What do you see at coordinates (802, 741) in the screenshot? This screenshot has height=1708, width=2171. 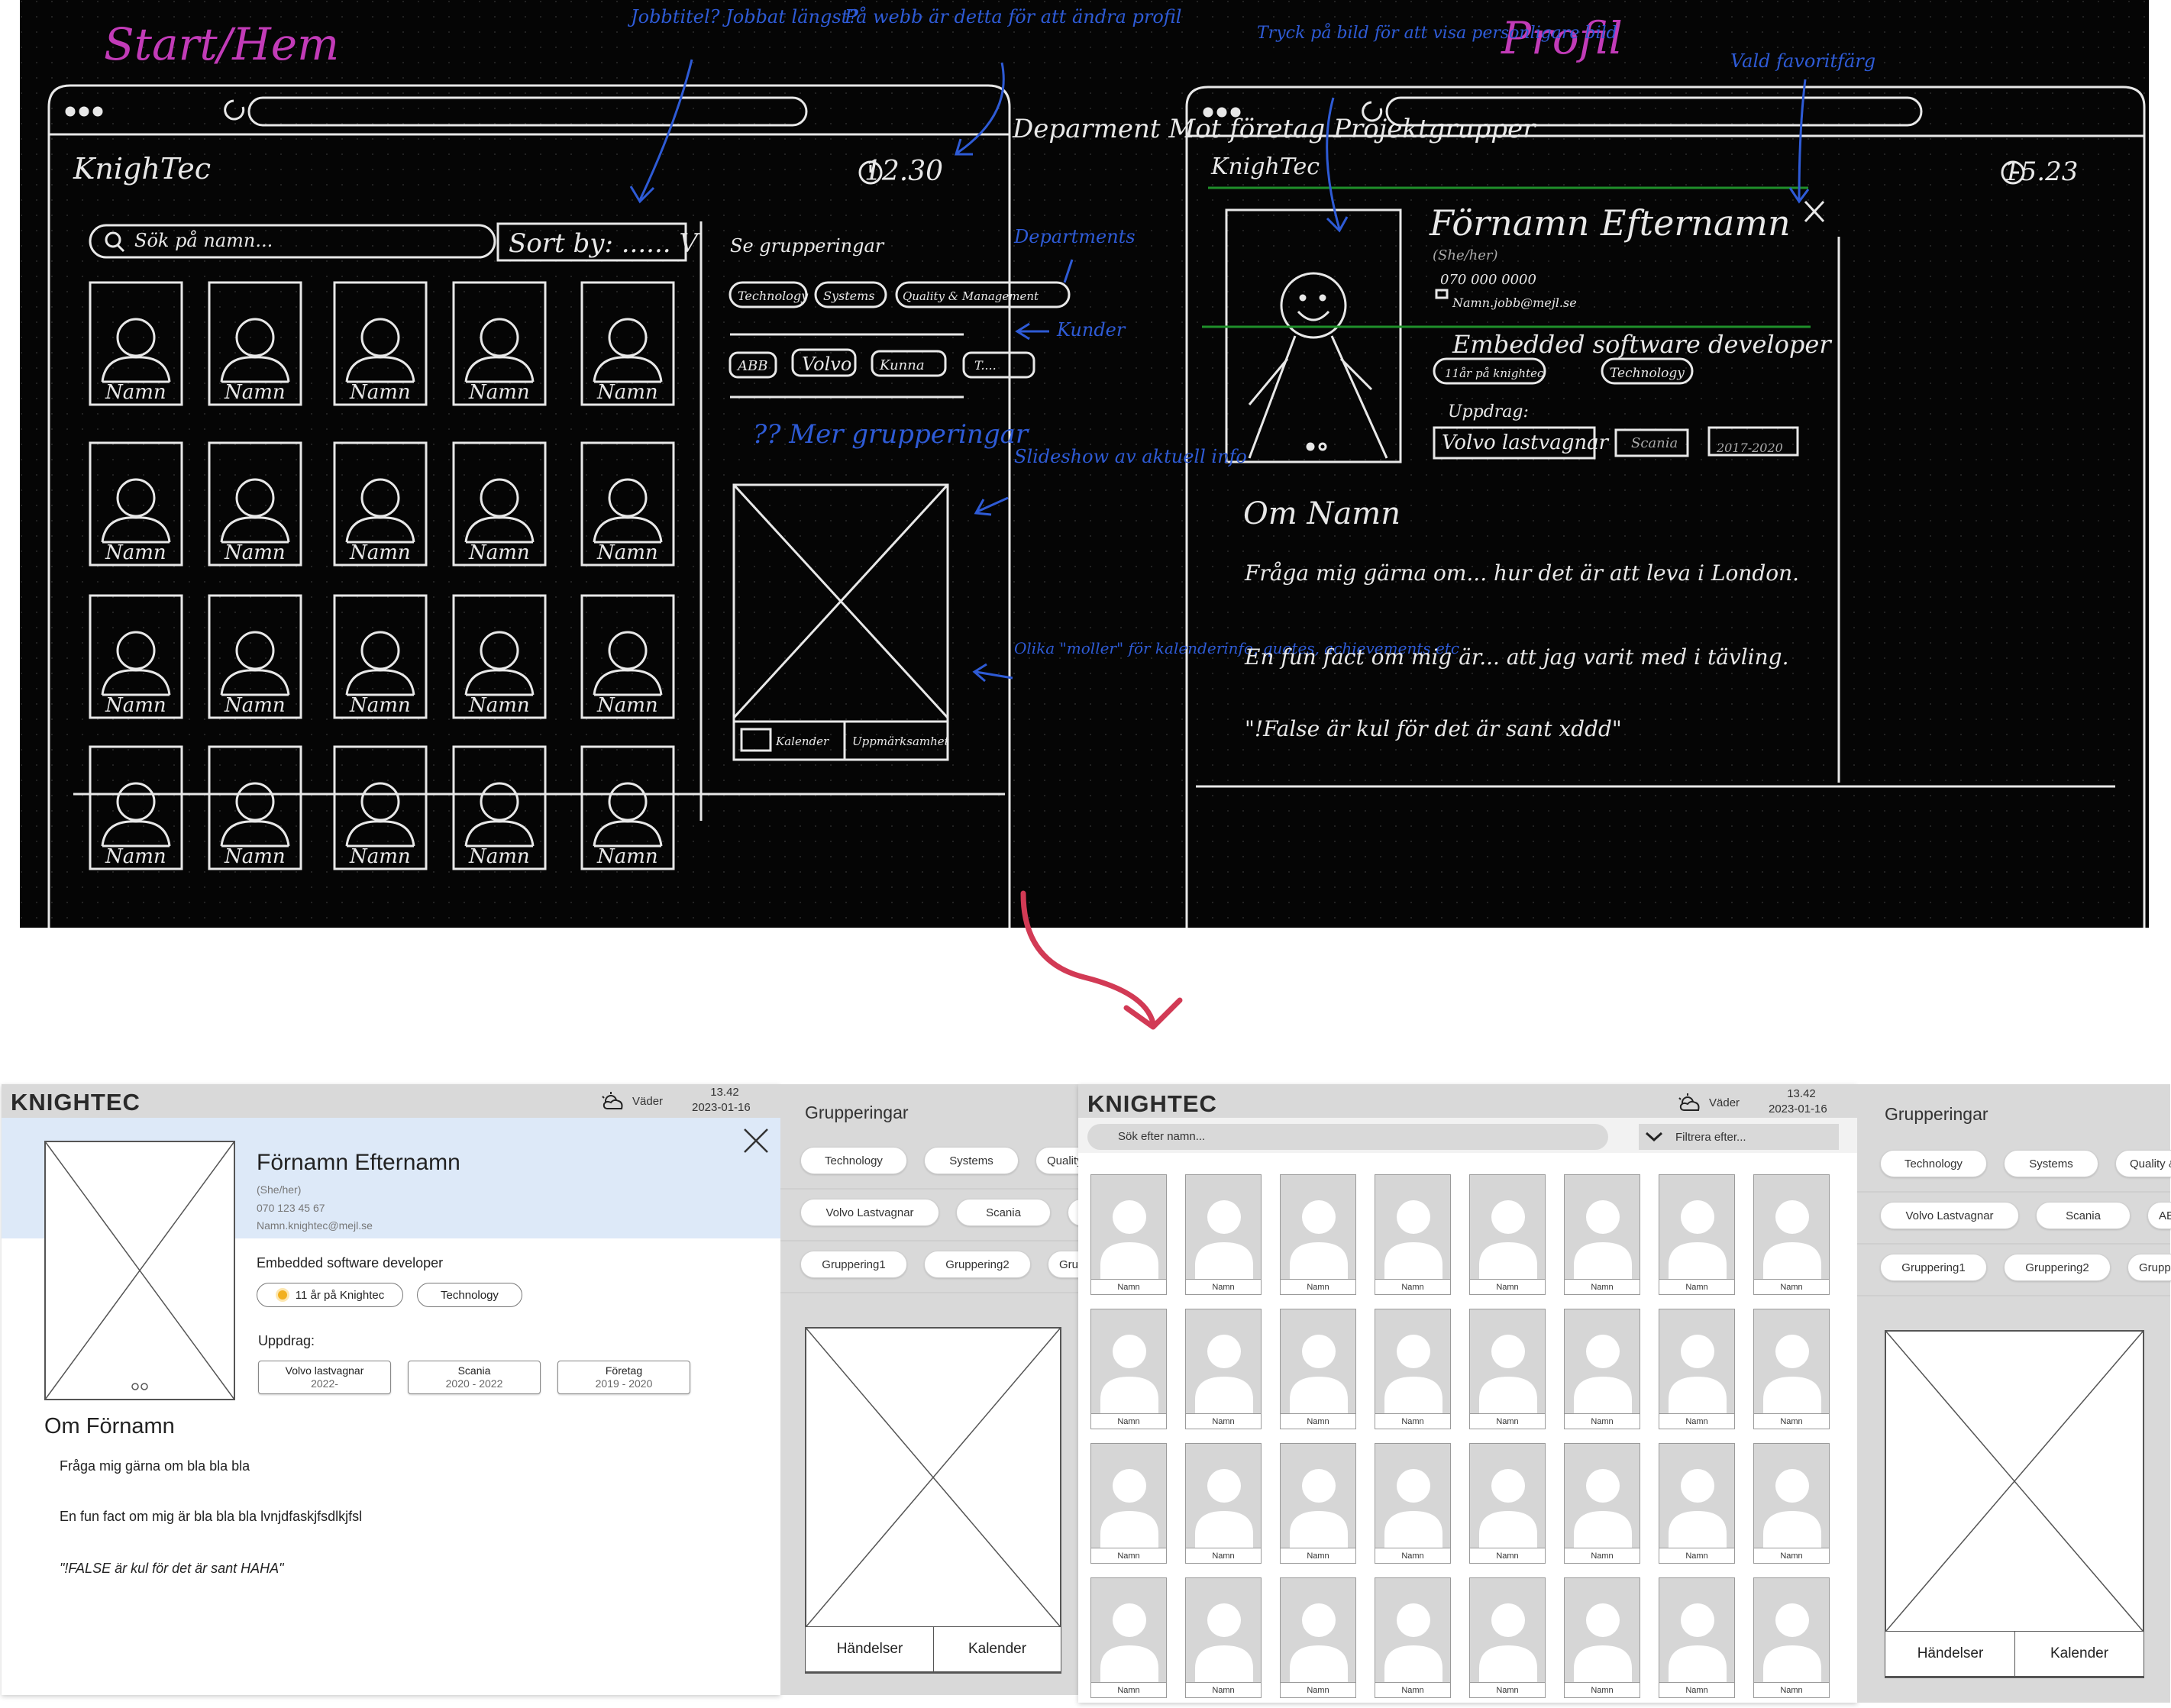 I see `sketch-slide-btn: Kalender` at bounding box center [802, 741].